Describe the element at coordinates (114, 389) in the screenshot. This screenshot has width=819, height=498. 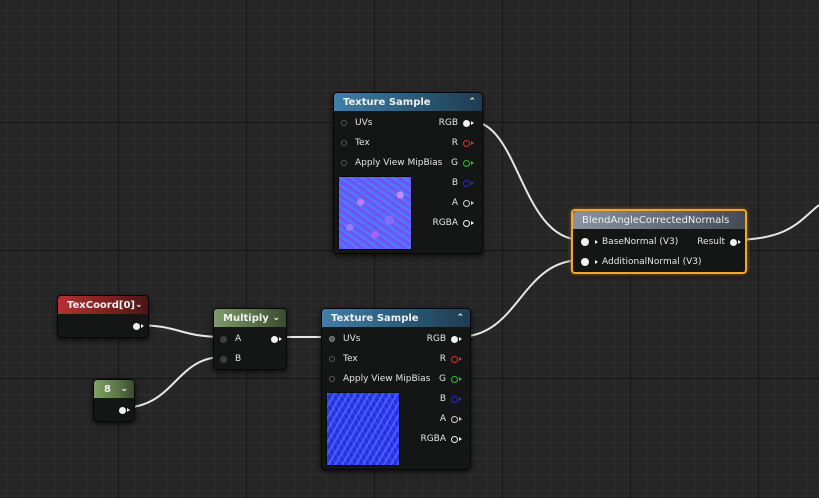
I see `node-header: 8 ⌄` at that location.